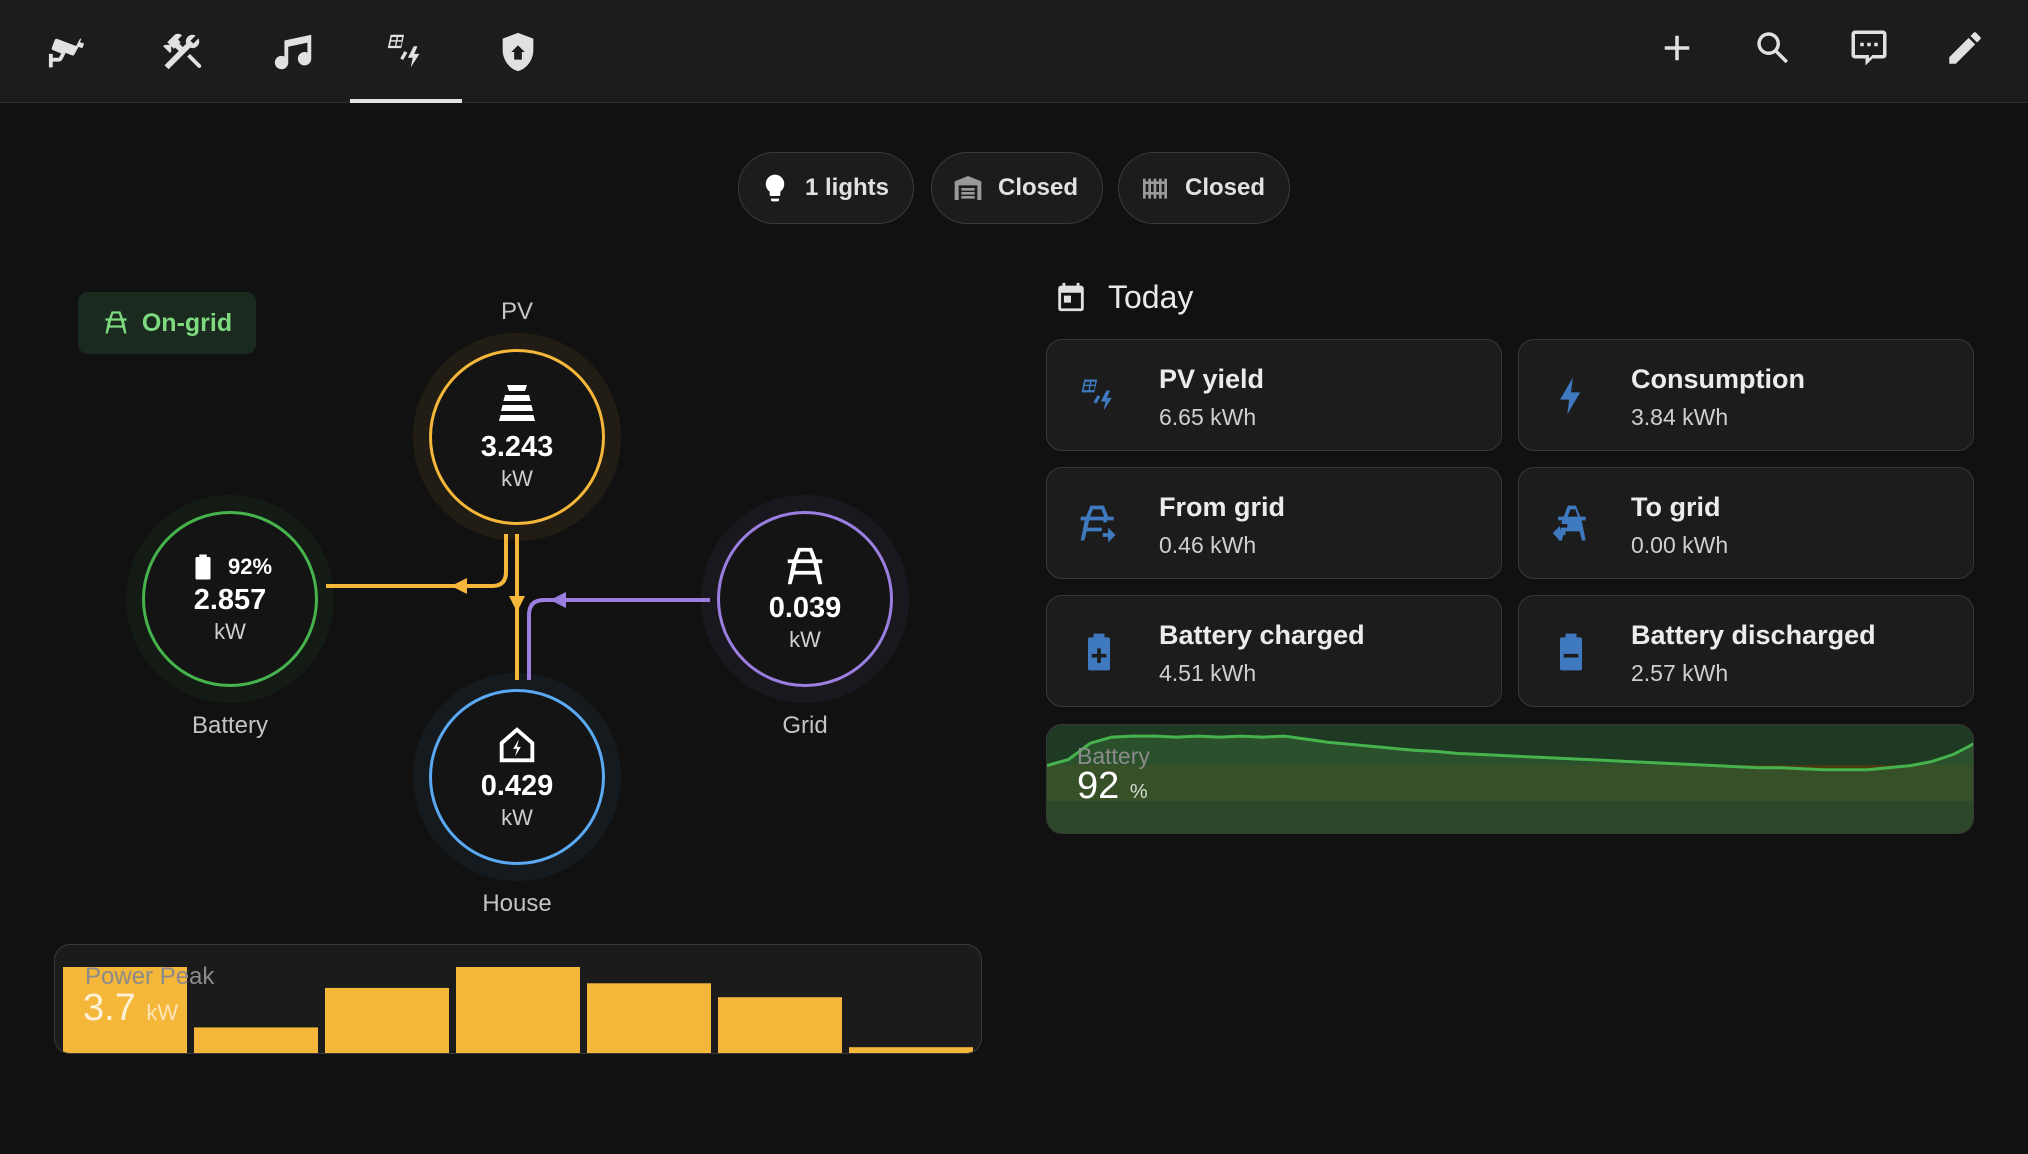 The height and width of the screenshot is (1154, 2028). What do you see at coordinates (1746, 651) in the screenshot?
I see `tile-battery-discharged: Battery discharged 2.57 kWh` at bounding box center [1746, 651].